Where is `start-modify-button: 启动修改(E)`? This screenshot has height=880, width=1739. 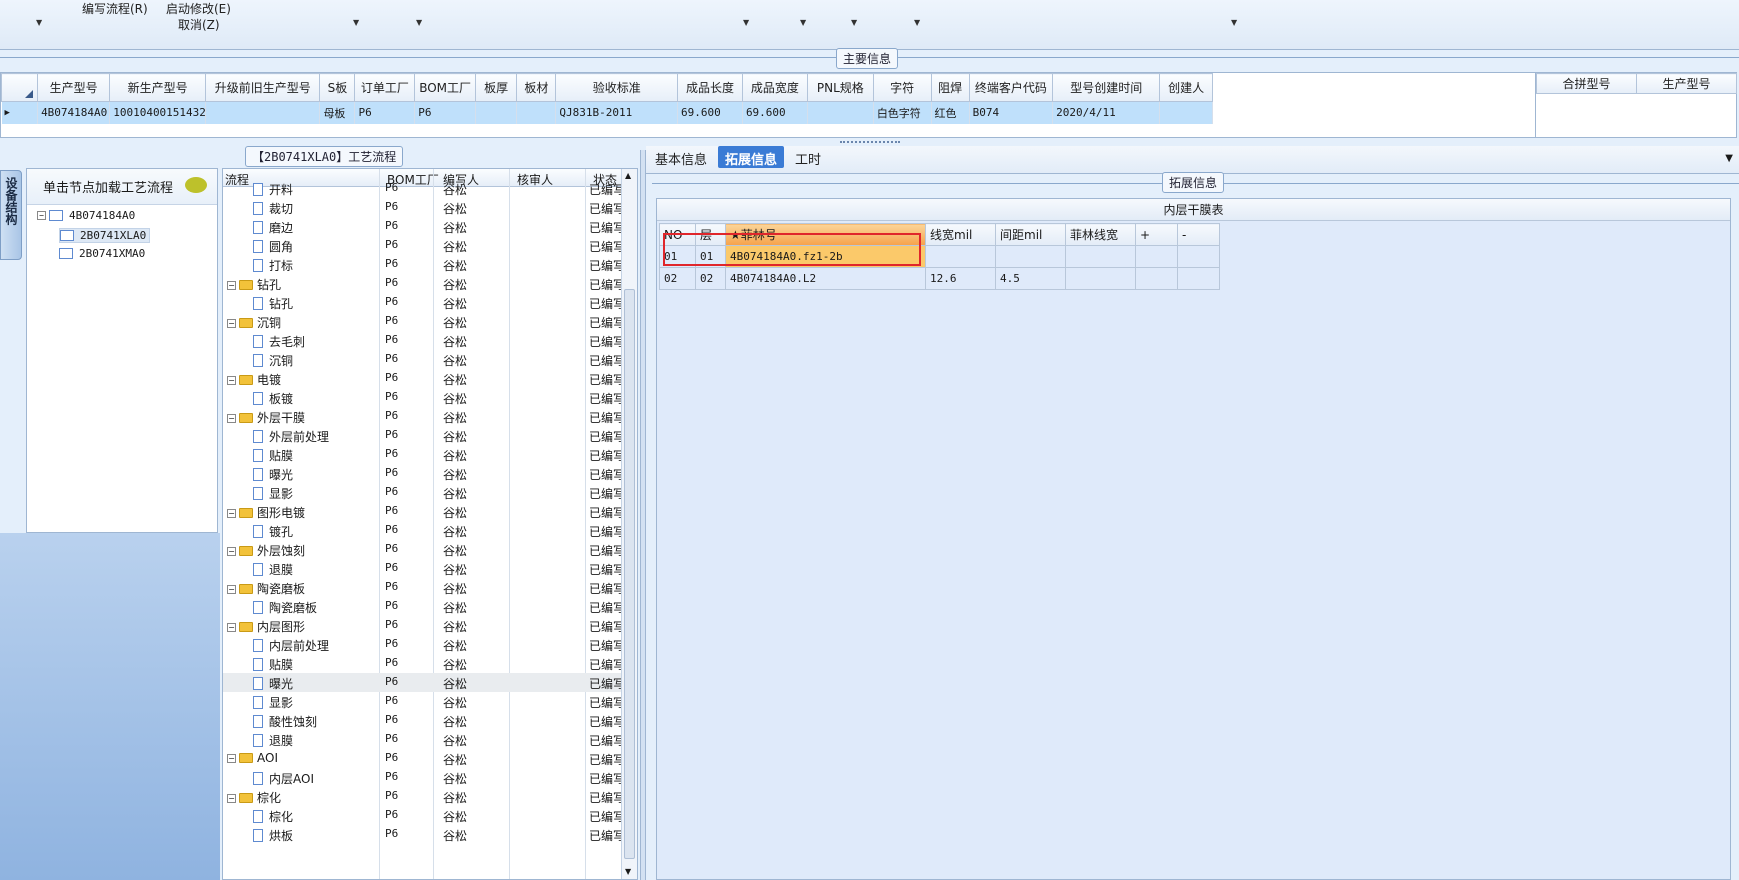
start-modify-button: 启动修改(E) is located at coordinates (198, 8).